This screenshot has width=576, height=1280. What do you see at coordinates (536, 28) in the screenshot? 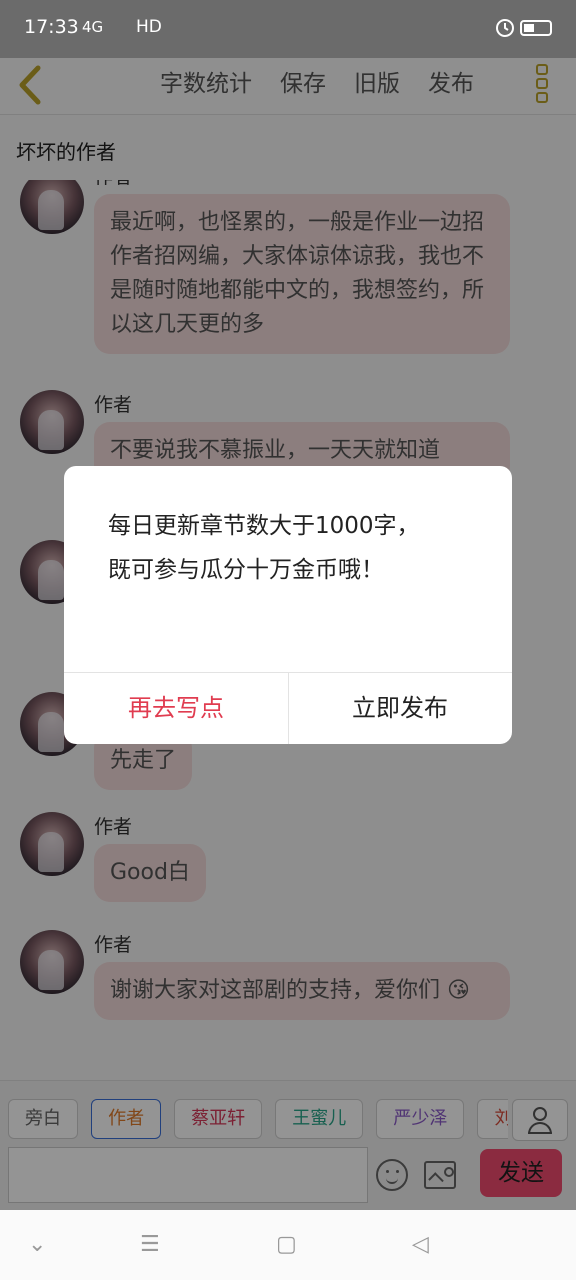
I see `battery-icon` at bounding box center [536, 28].